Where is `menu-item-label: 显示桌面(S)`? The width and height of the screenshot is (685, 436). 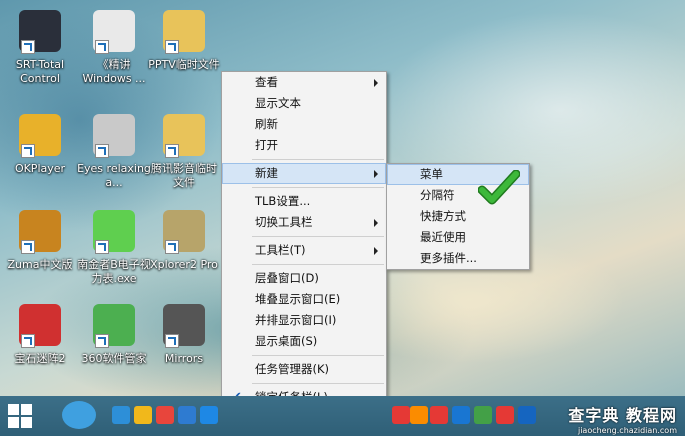
menu-item-label: 显示桌面(S) is located at coordinates (286, 341).